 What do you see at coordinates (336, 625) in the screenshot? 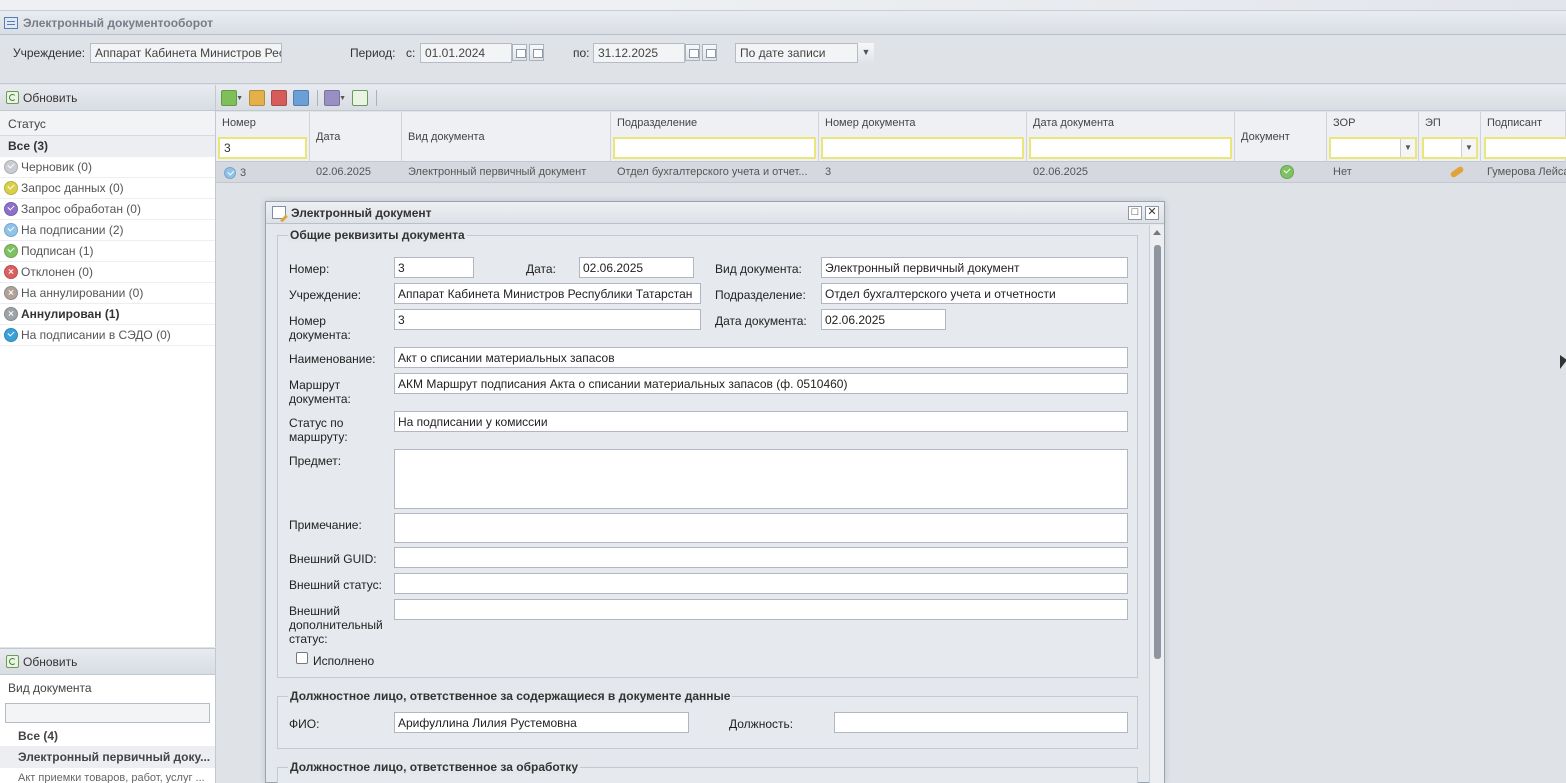
I see `ext-add-status-label: Внешний дополнительный статус:` at bounding box center [336, 625].